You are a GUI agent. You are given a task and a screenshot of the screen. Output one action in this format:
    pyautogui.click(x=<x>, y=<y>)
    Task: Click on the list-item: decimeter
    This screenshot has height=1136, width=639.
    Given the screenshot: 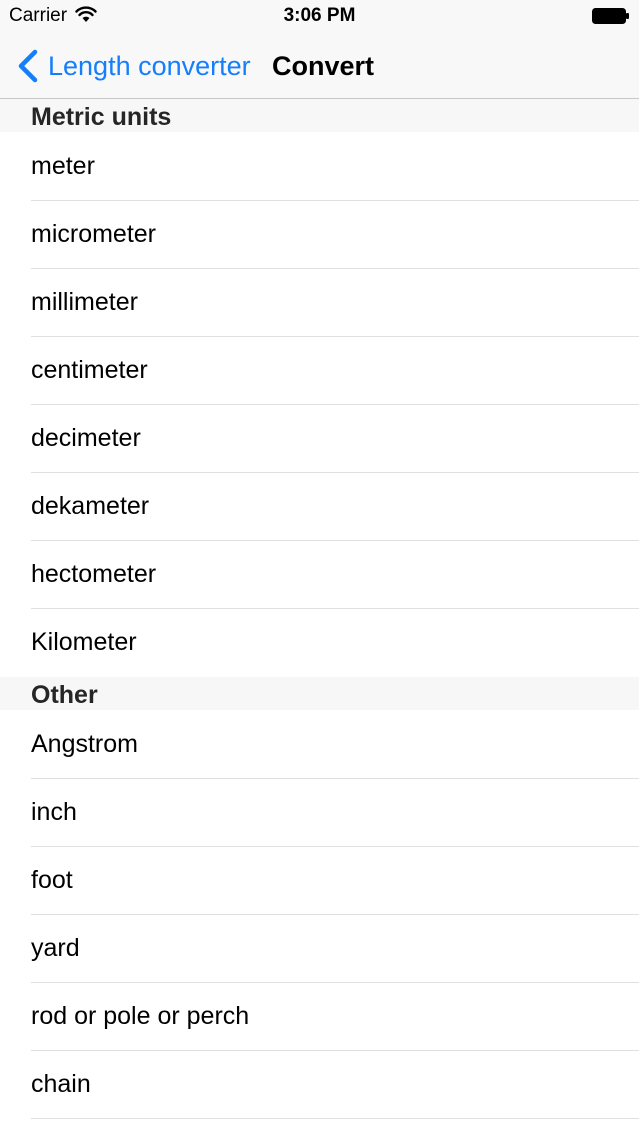 What is the action you would take?
    pyautogui.click(x=319, y=439)
    